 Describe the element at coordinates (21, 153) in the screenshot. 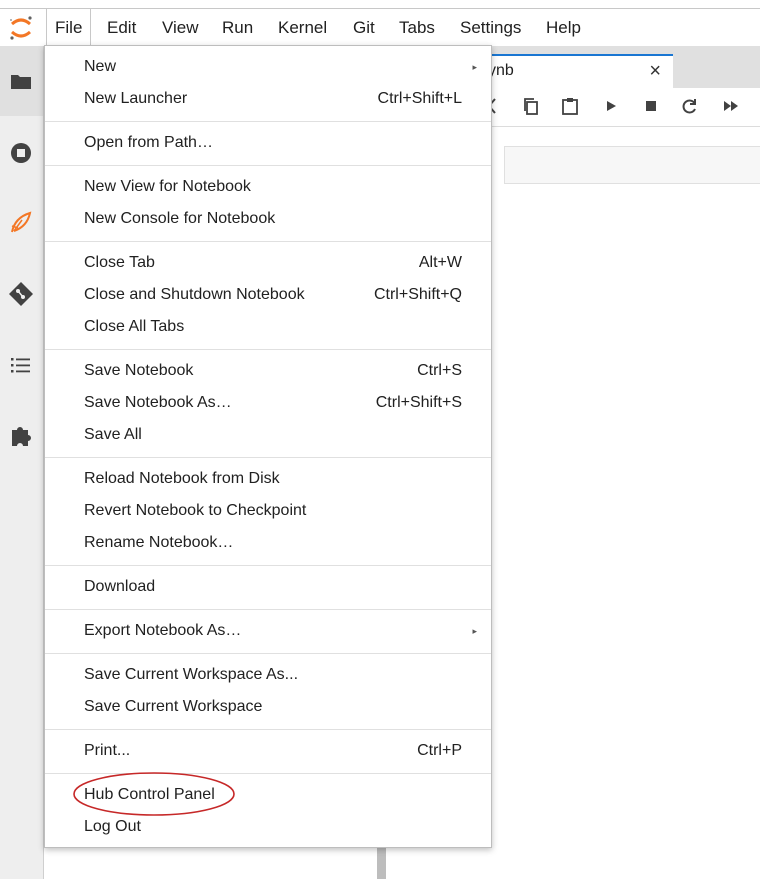

I see `running-sessions-icon` at that location.